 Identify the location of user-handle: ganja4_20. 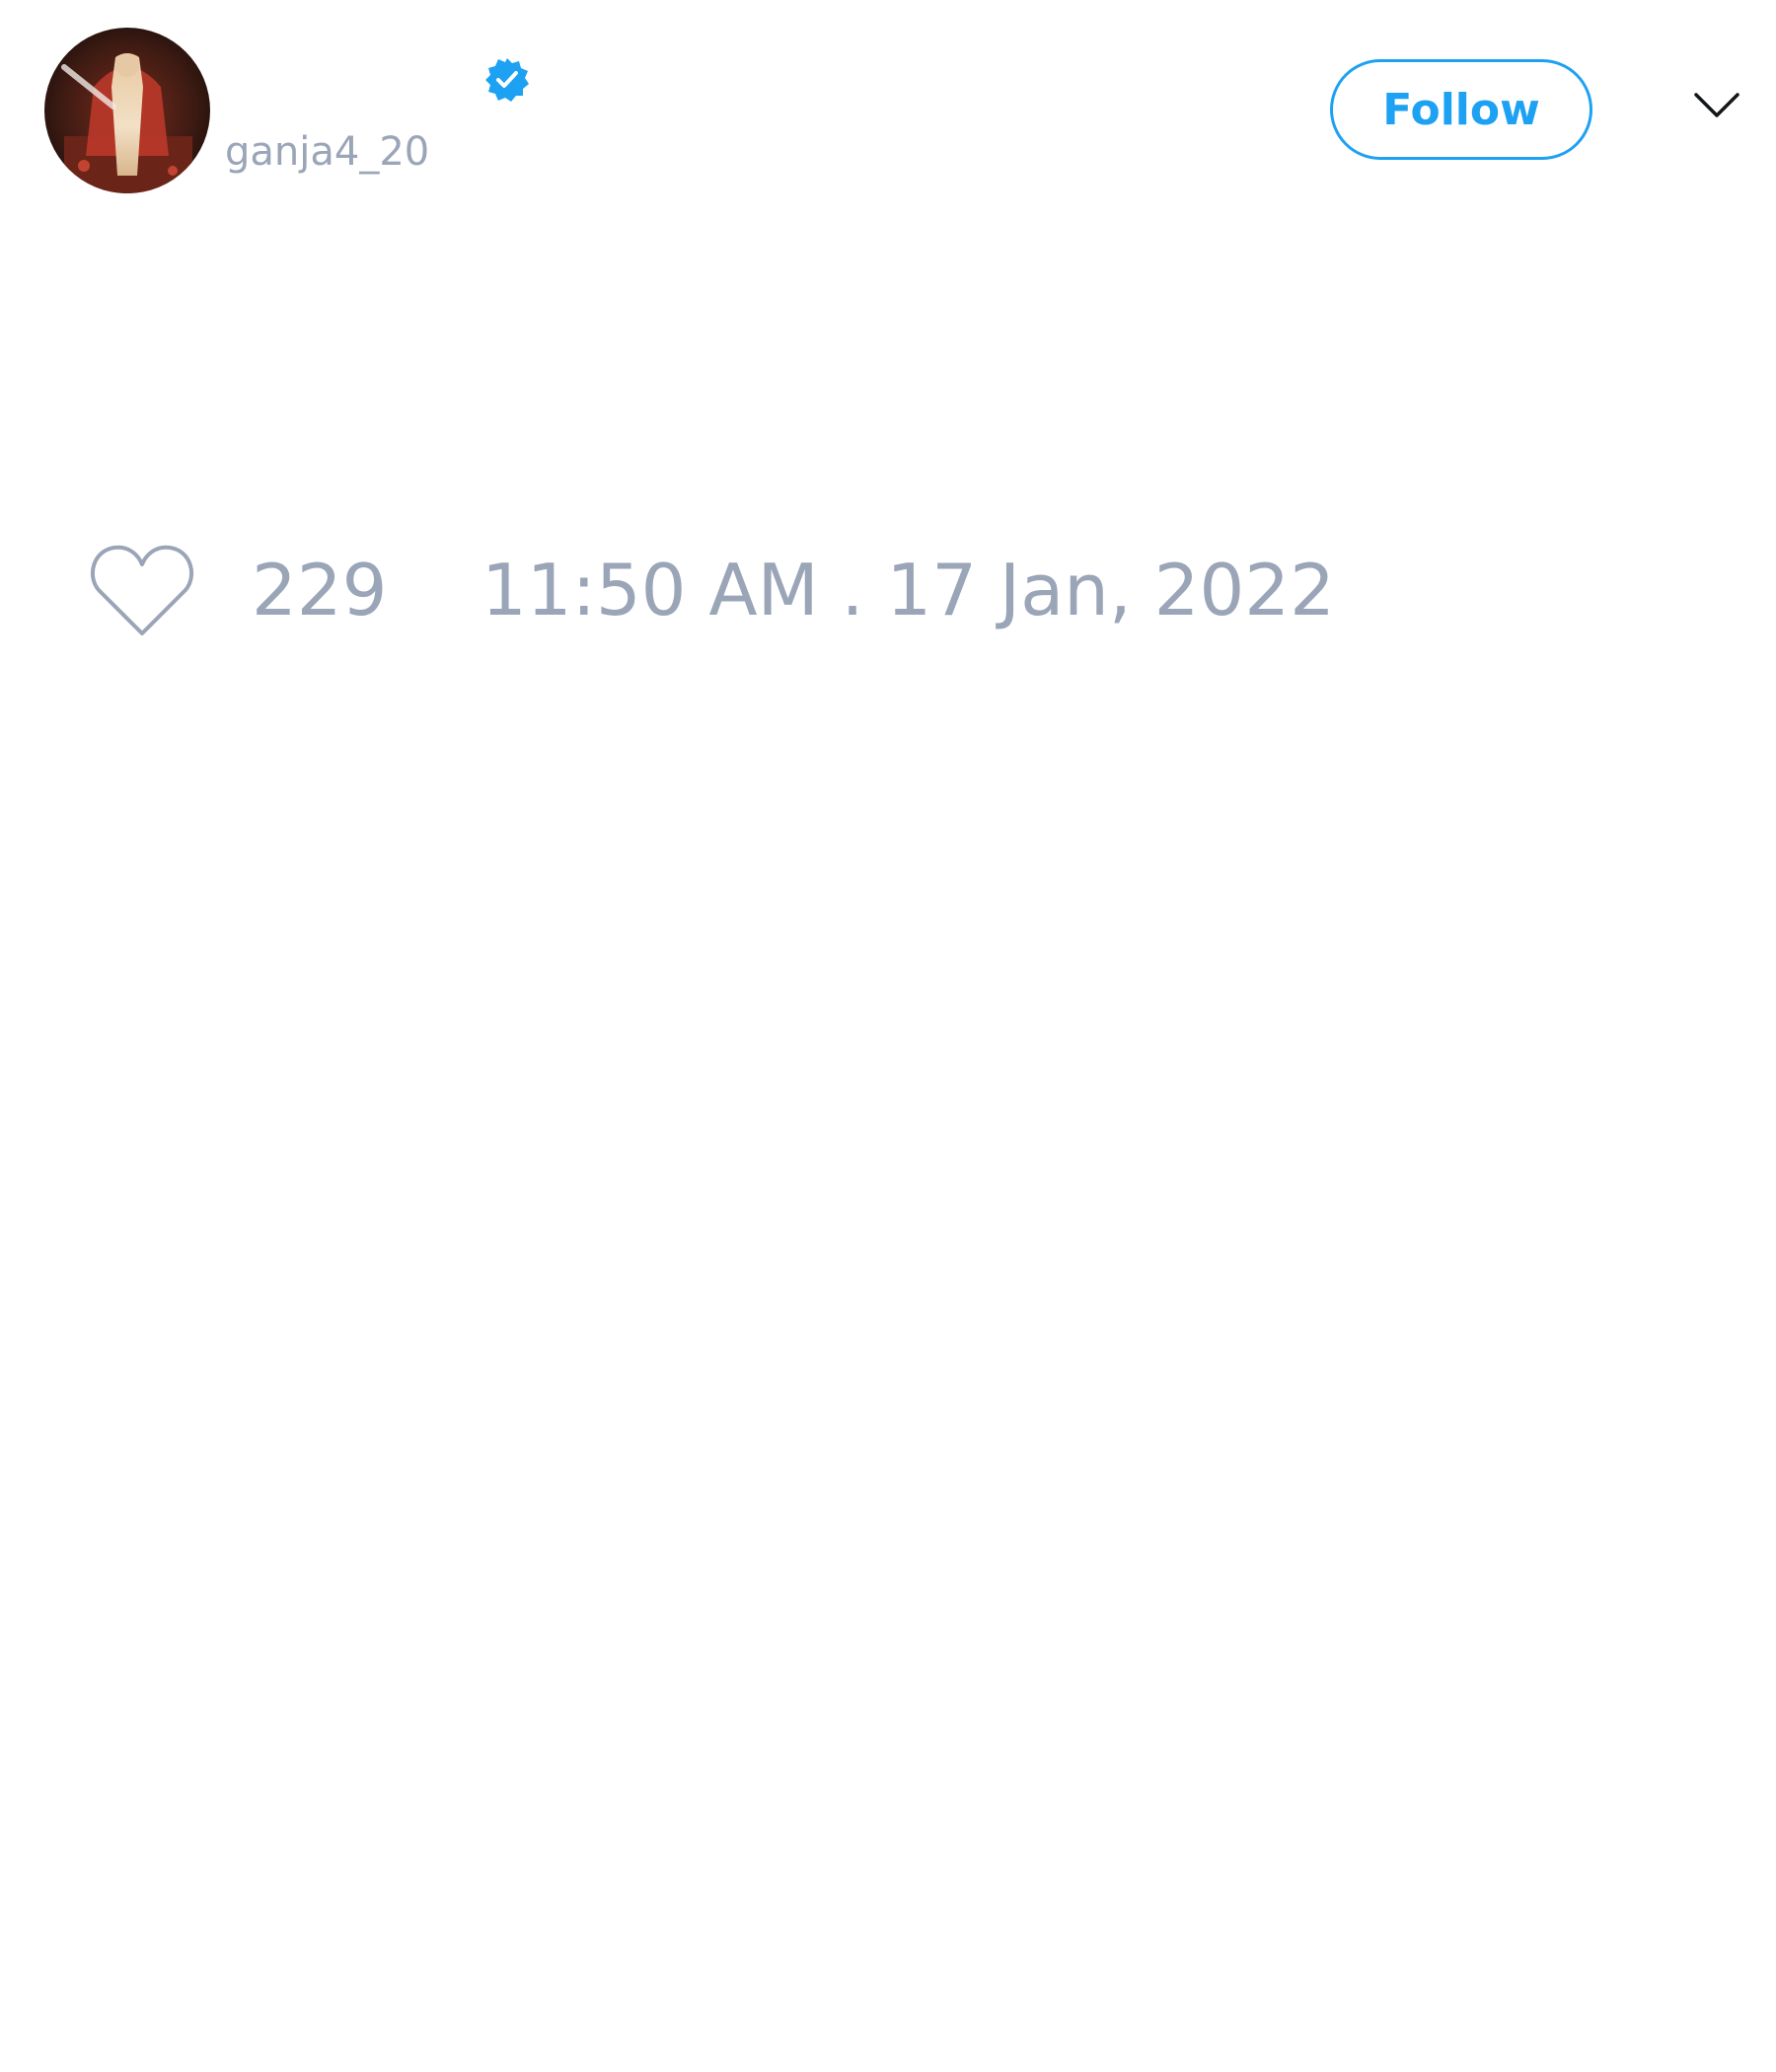
(327, 152).